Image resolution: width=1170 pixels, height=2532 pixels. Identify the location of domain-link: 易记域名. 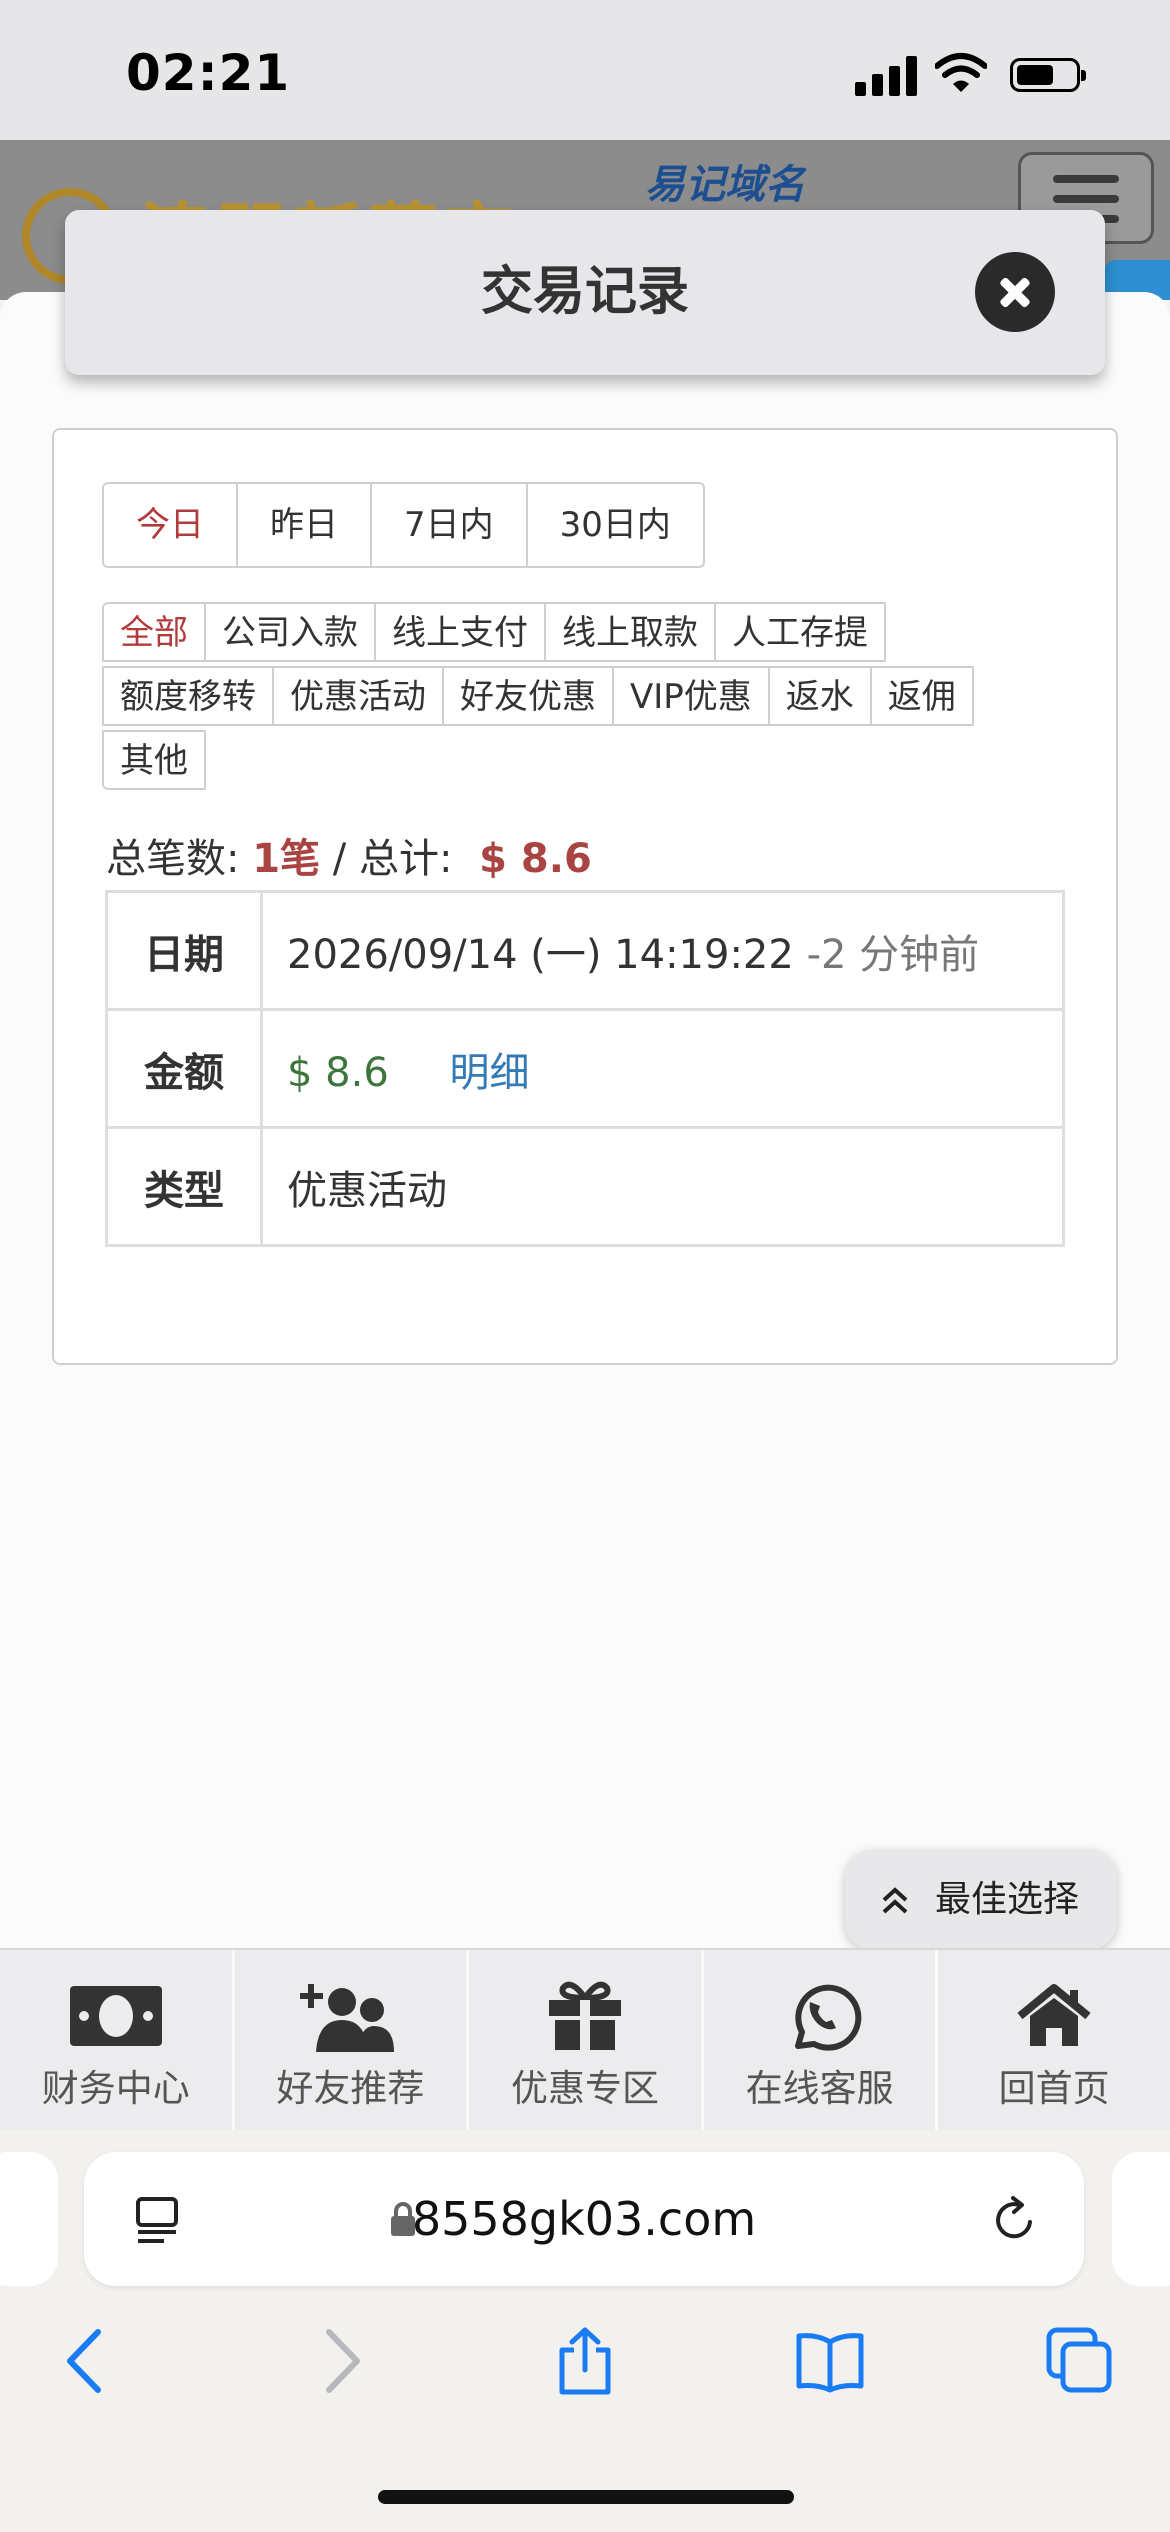
(725, 181).